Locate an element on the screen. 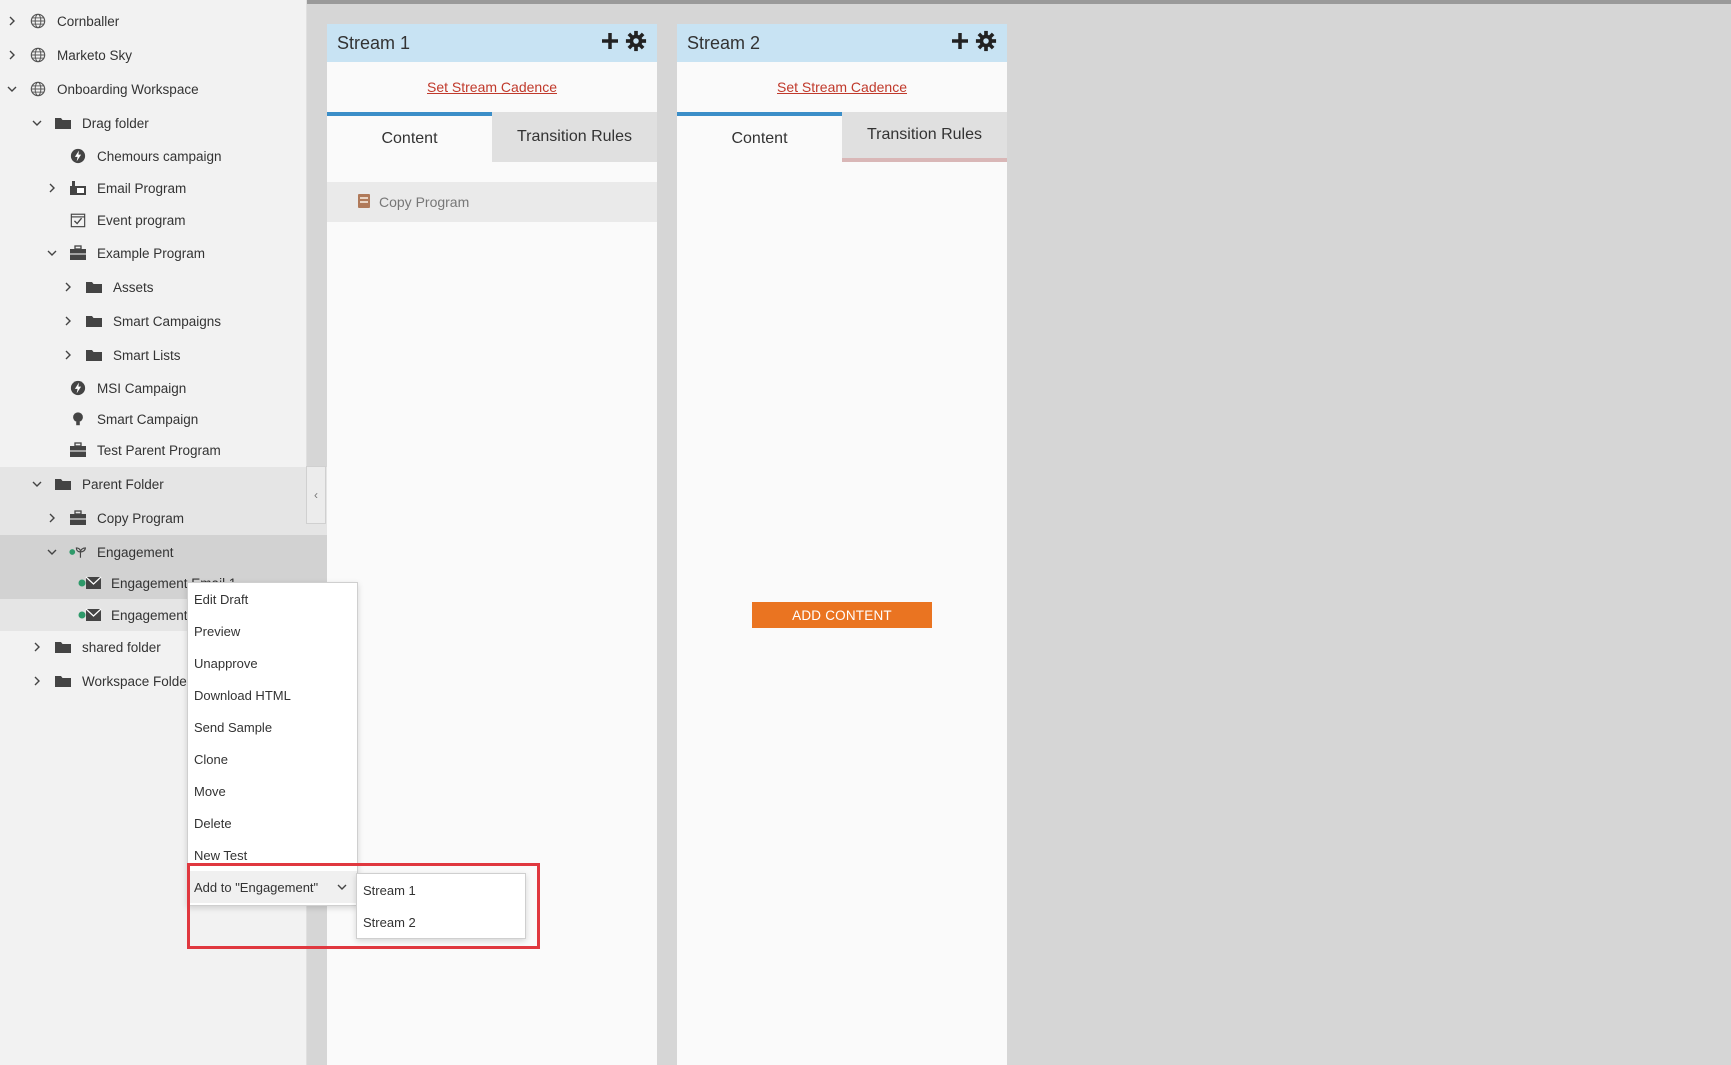 The image size is (1731, 1065). tree-item-msi-campaign: MSI Campaign is located at coordinates (187, 388).